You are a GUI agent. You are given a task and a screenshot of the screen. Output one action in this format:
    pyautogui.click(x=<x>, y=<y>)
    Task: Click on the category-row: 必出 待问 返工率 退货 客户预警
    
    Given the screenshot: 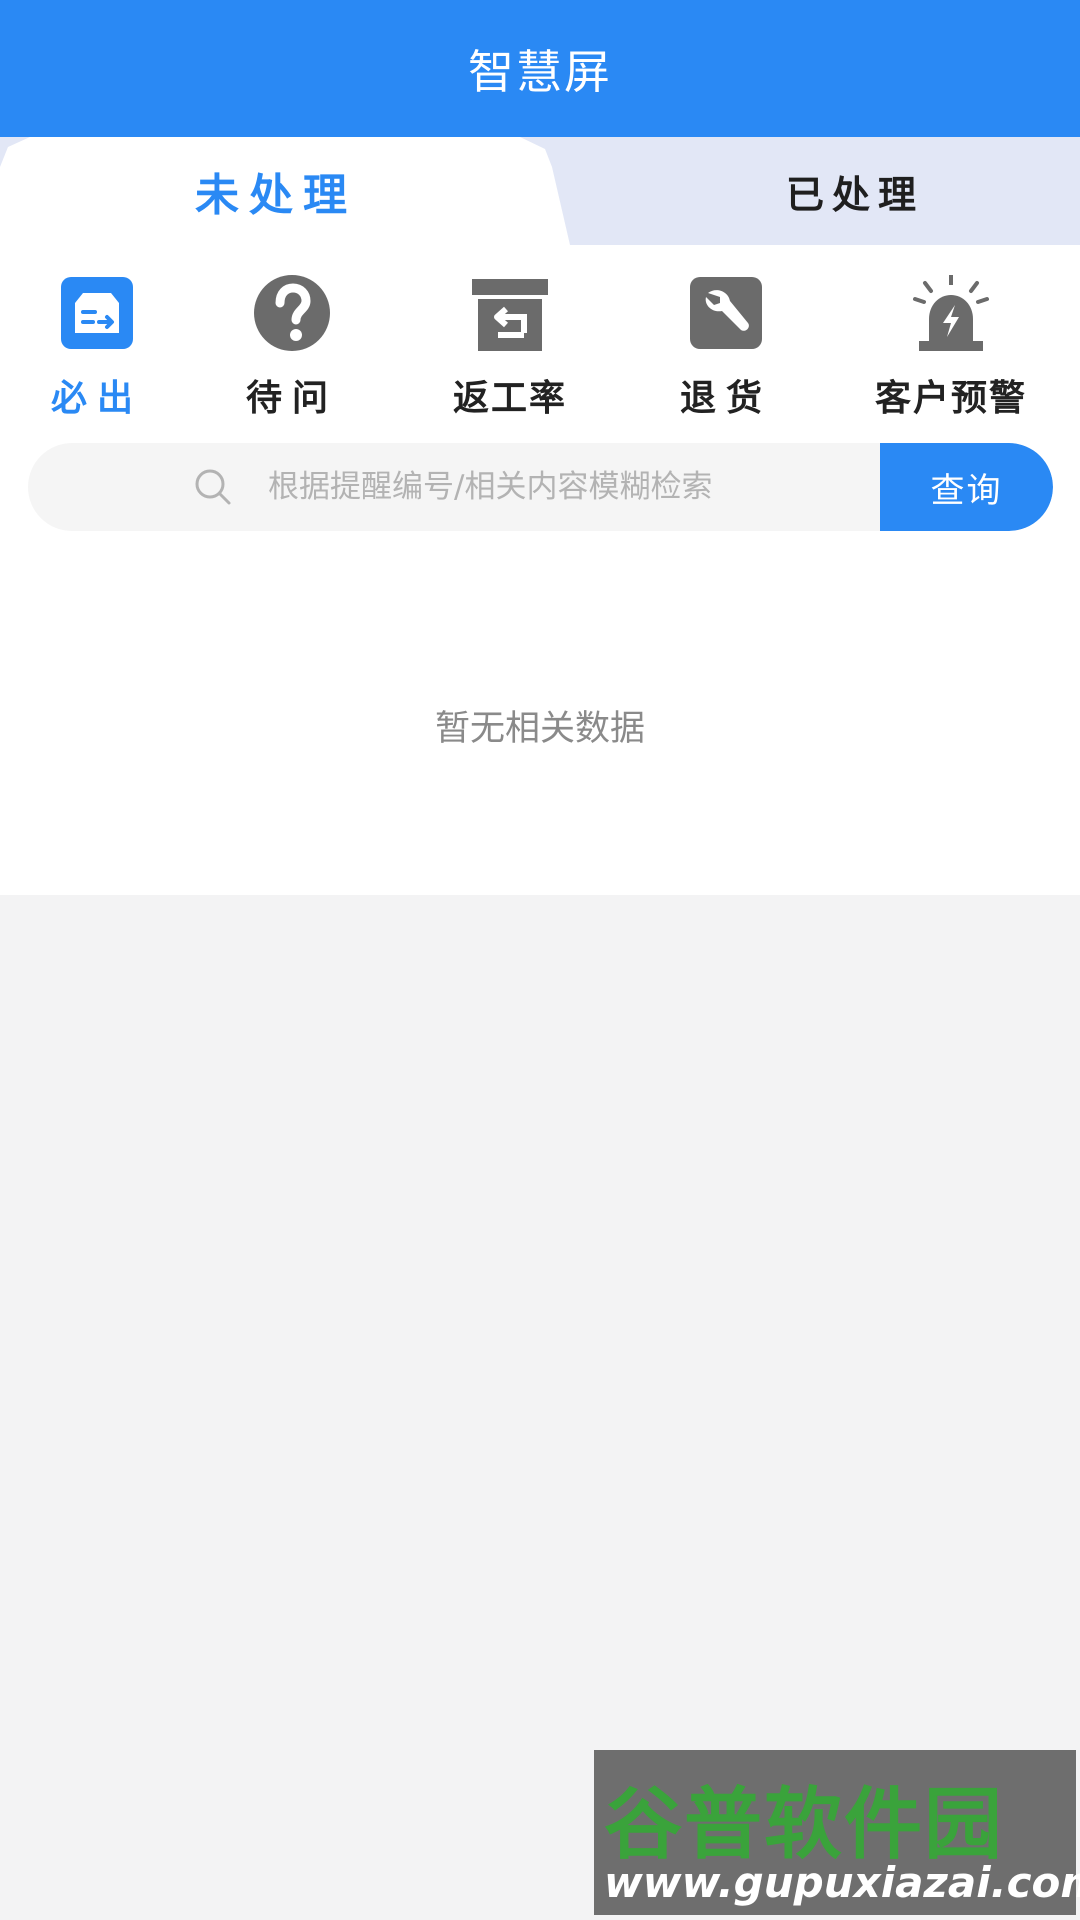 What is the action you would take?
    pyautogui.click(x=540, y=348)
    